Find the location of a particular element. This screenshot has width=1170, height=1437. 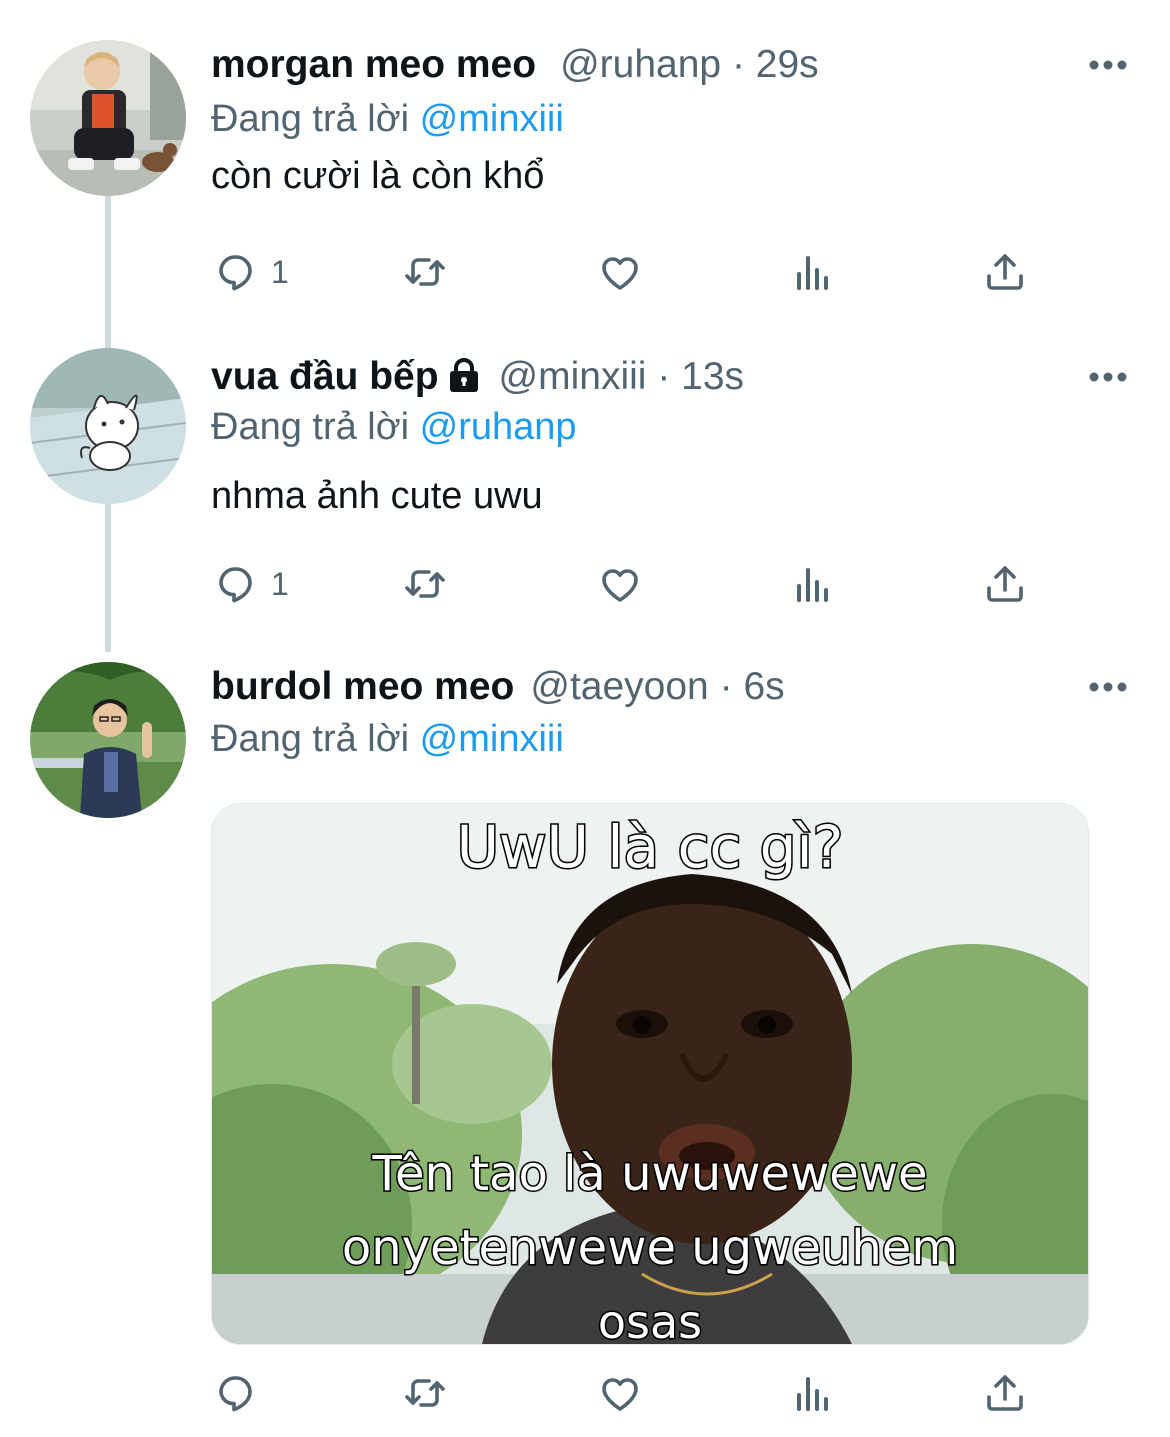

display-name: vua đầu bếp is located at coordinates (325, 376).